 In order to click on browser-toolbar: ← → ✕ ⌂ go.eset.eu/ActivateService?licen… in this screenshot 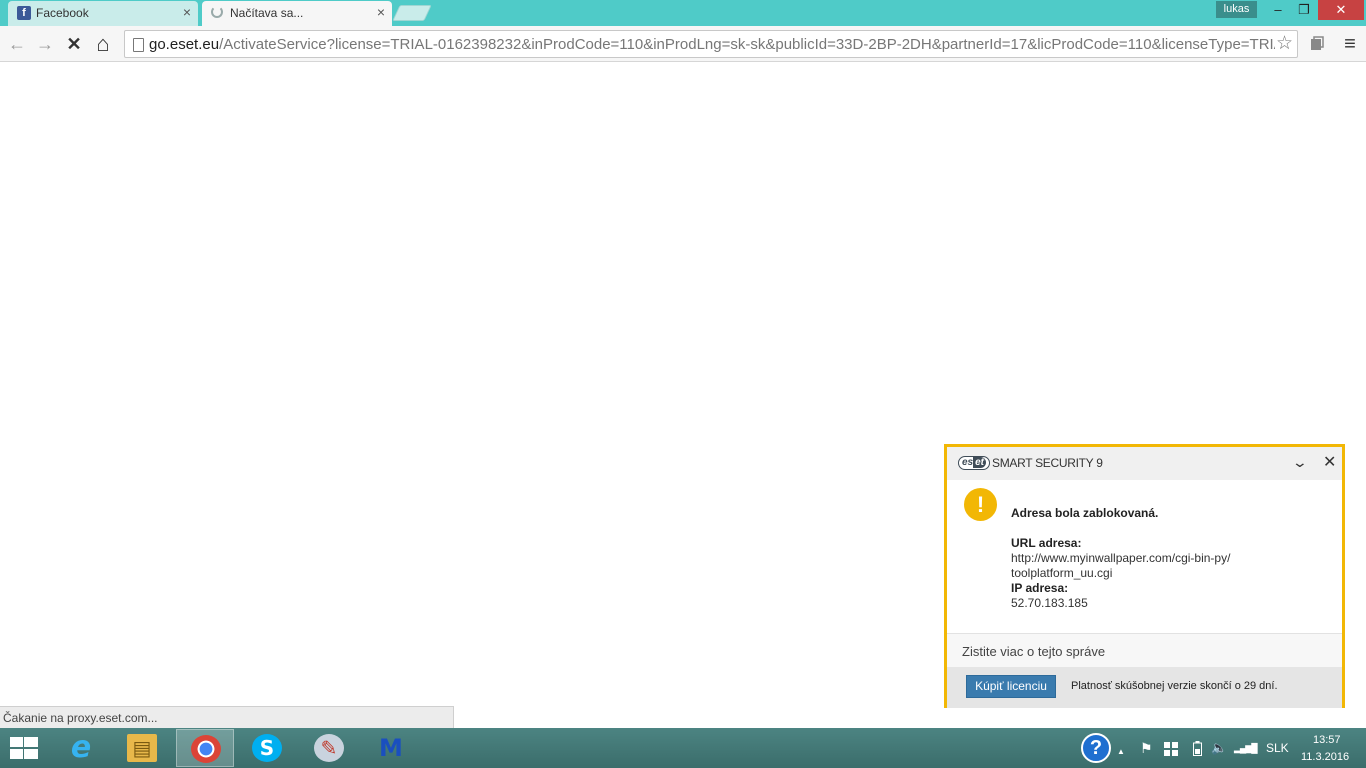, I will do `click(683, 44)`.